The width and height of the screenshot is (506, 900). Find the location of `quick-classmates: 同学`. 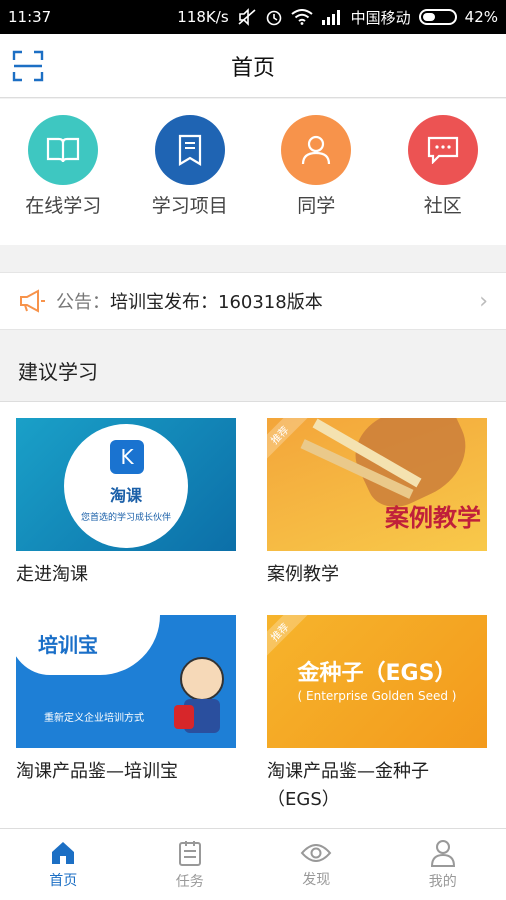

quick-classmates: 同学 is located at coordinates (316, 172).